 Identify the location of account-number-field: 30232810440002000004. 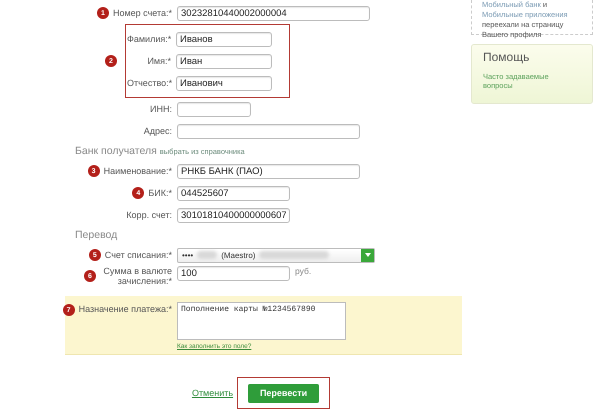
(273, 13).